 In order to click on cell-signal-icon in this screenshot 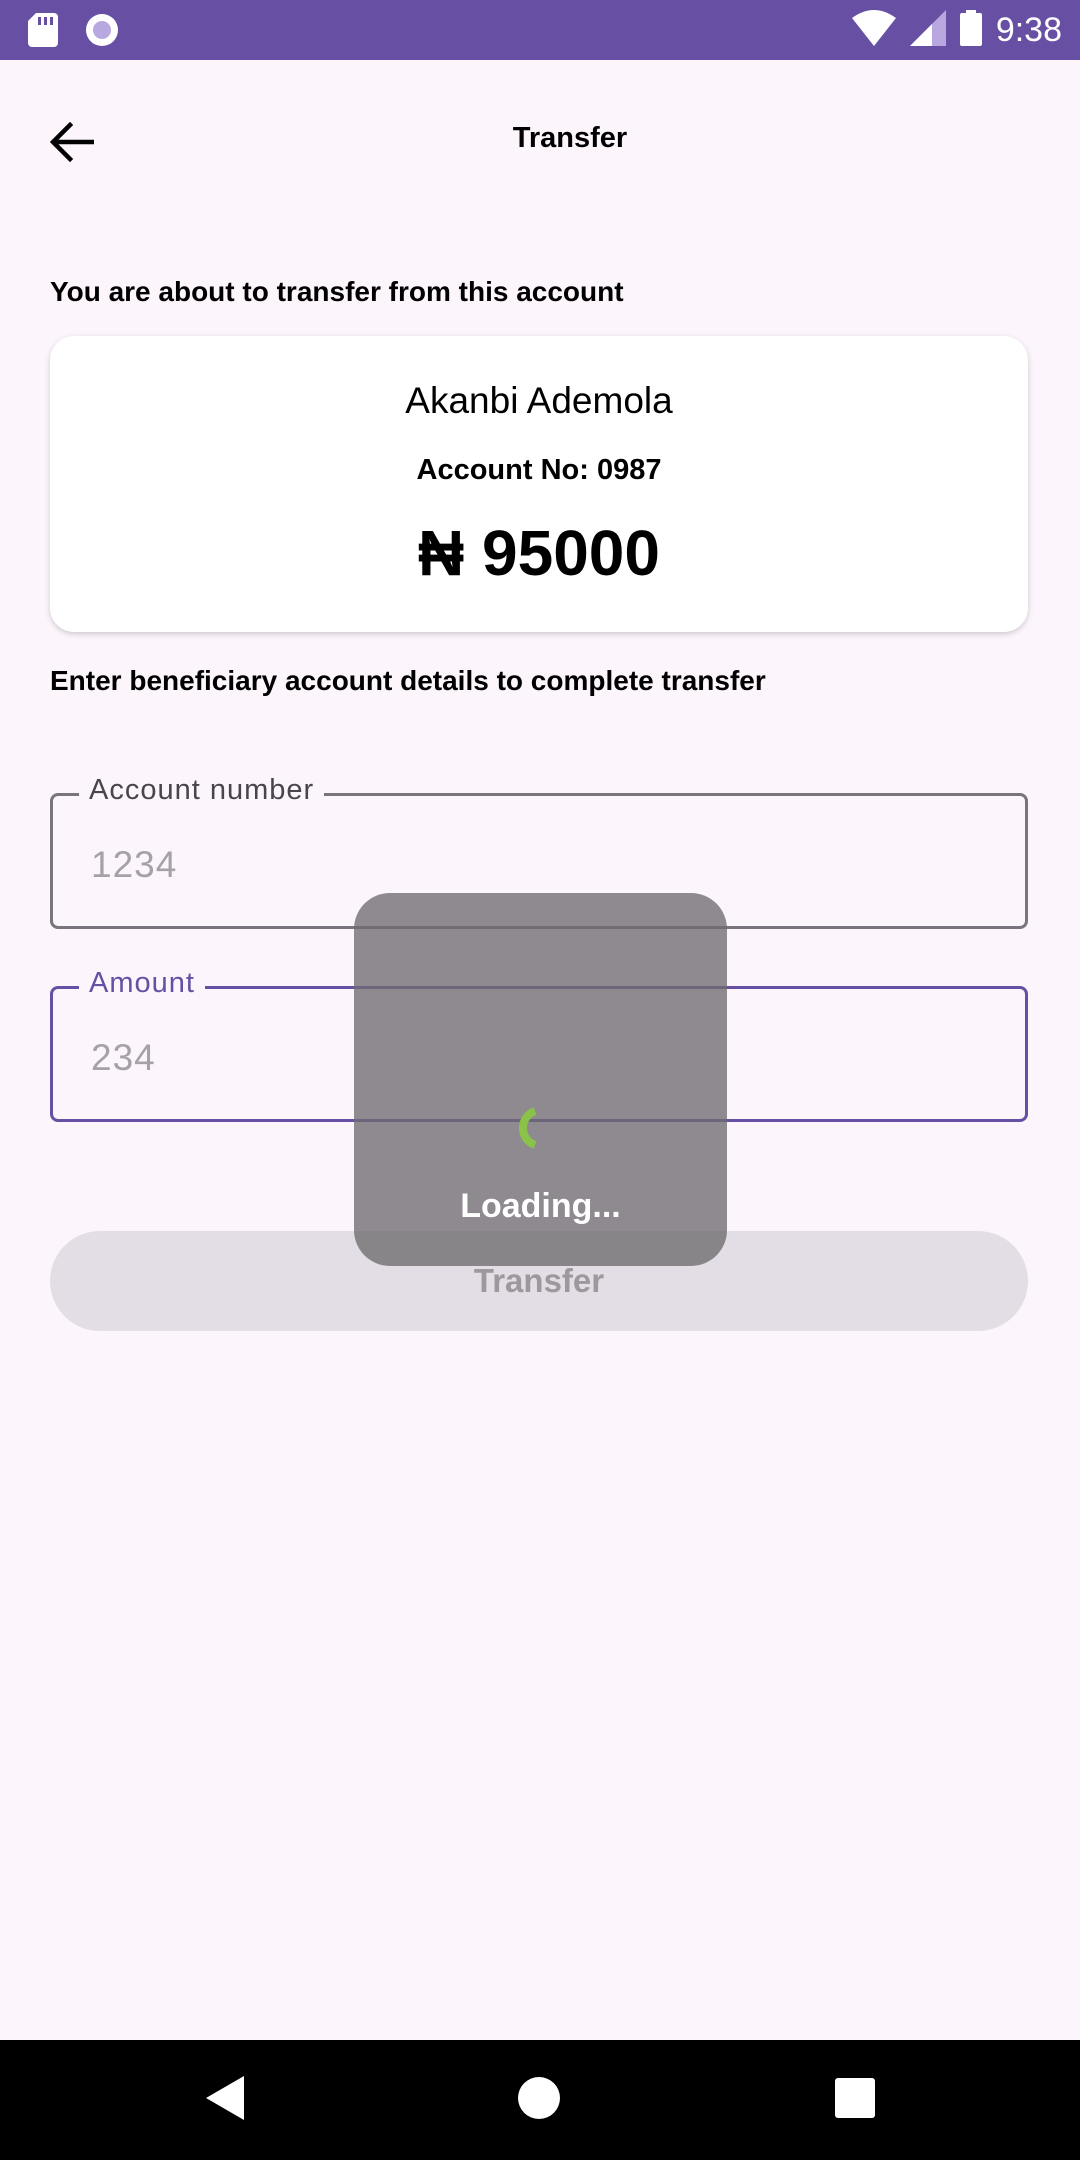, I will do `click(927, 30)`.